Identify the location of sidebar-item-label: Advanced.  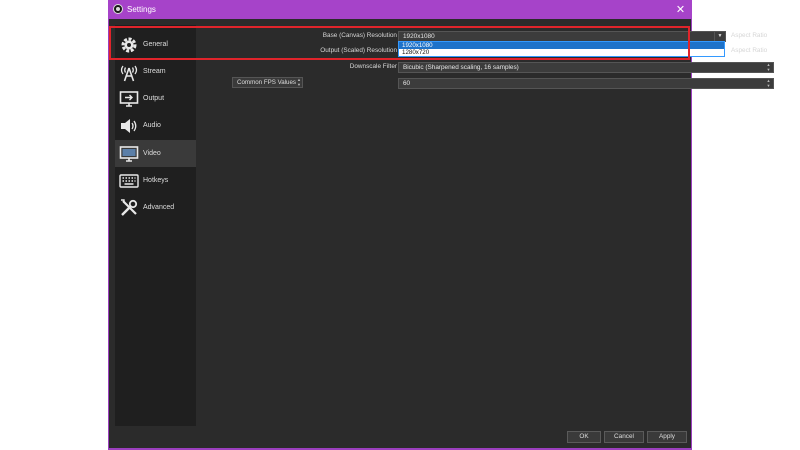
(159, 207).